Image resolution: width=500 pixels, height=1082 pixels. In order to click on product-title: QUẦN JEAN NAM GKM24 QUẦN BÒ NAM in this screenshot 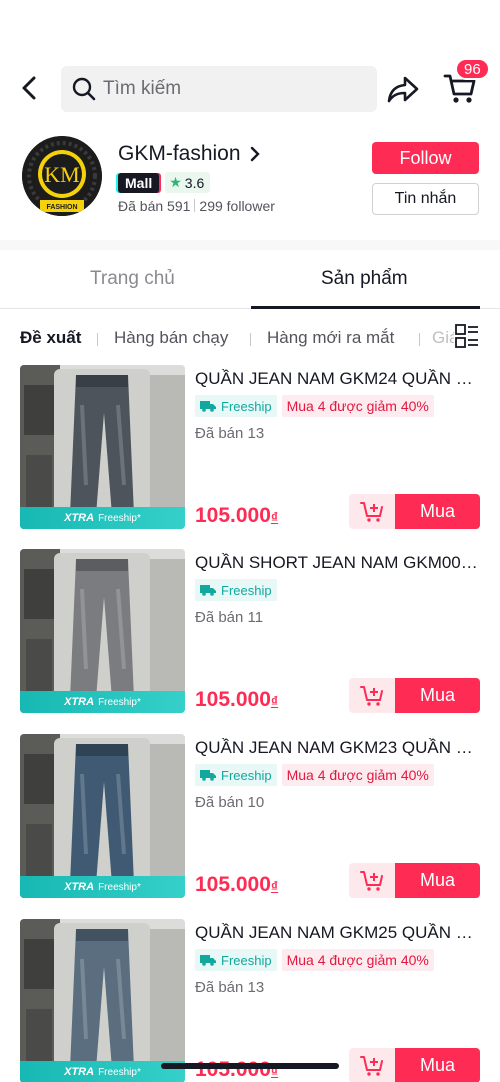, I will do `click(337, 379)`.